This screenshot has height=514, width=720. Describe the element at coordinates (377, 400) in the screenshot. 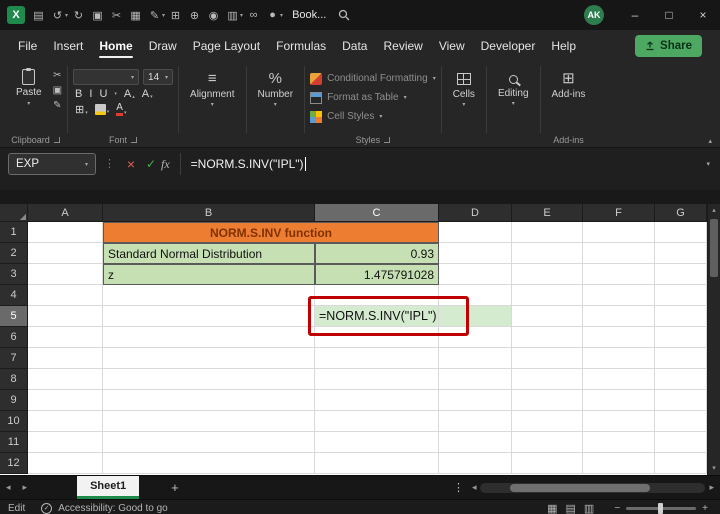

I see `cell-C9` at that location.